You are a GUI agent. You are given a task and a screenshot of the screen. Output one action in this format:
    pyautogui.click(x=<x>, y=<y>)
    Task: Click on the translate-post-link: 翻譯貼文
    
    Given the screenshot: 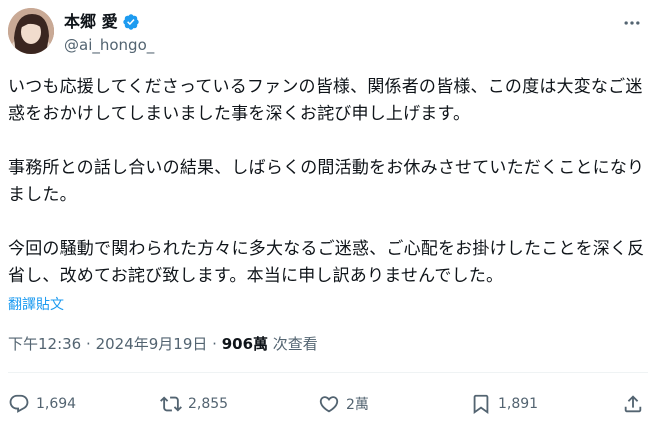 What is the action you would take?
    pyautogui.click(x=36, y=305)
    